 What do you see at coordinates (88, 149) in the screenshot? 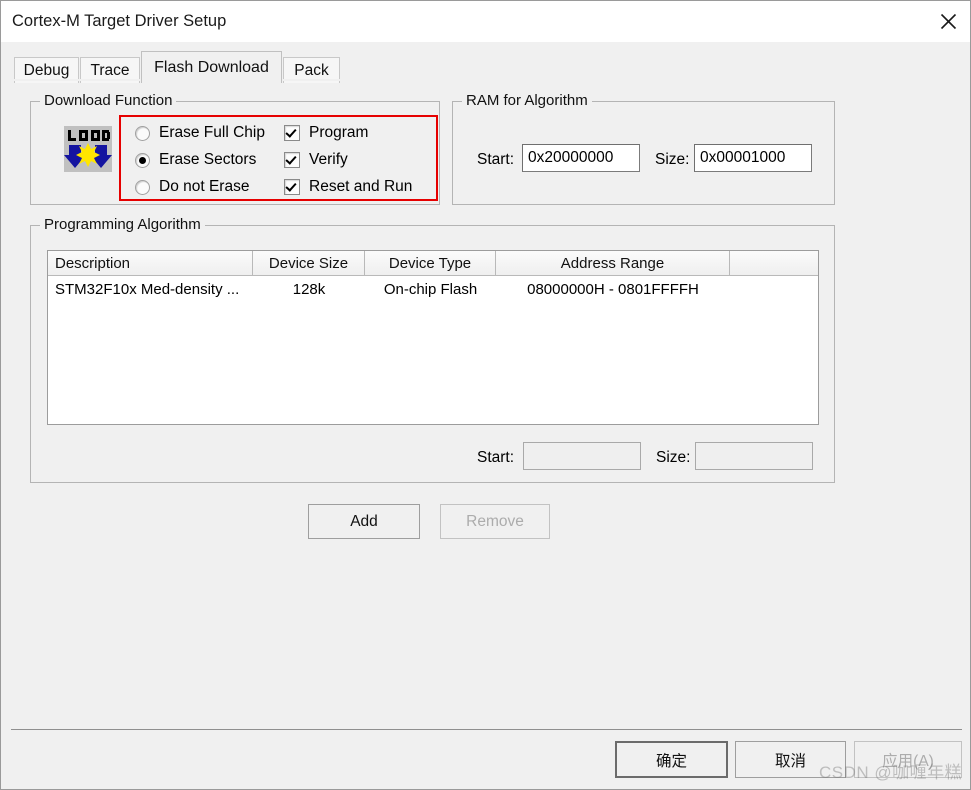
I see `load-icon` at bounding box center [88, 149].